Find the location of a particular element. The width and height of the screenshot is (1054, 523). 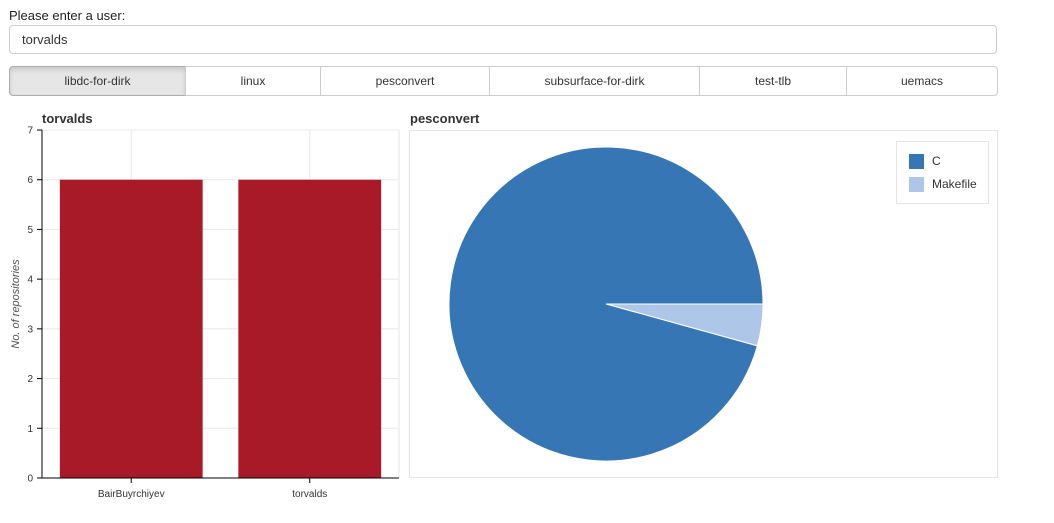

pie-legend: C Makefile is located at coordinates (942, 172).